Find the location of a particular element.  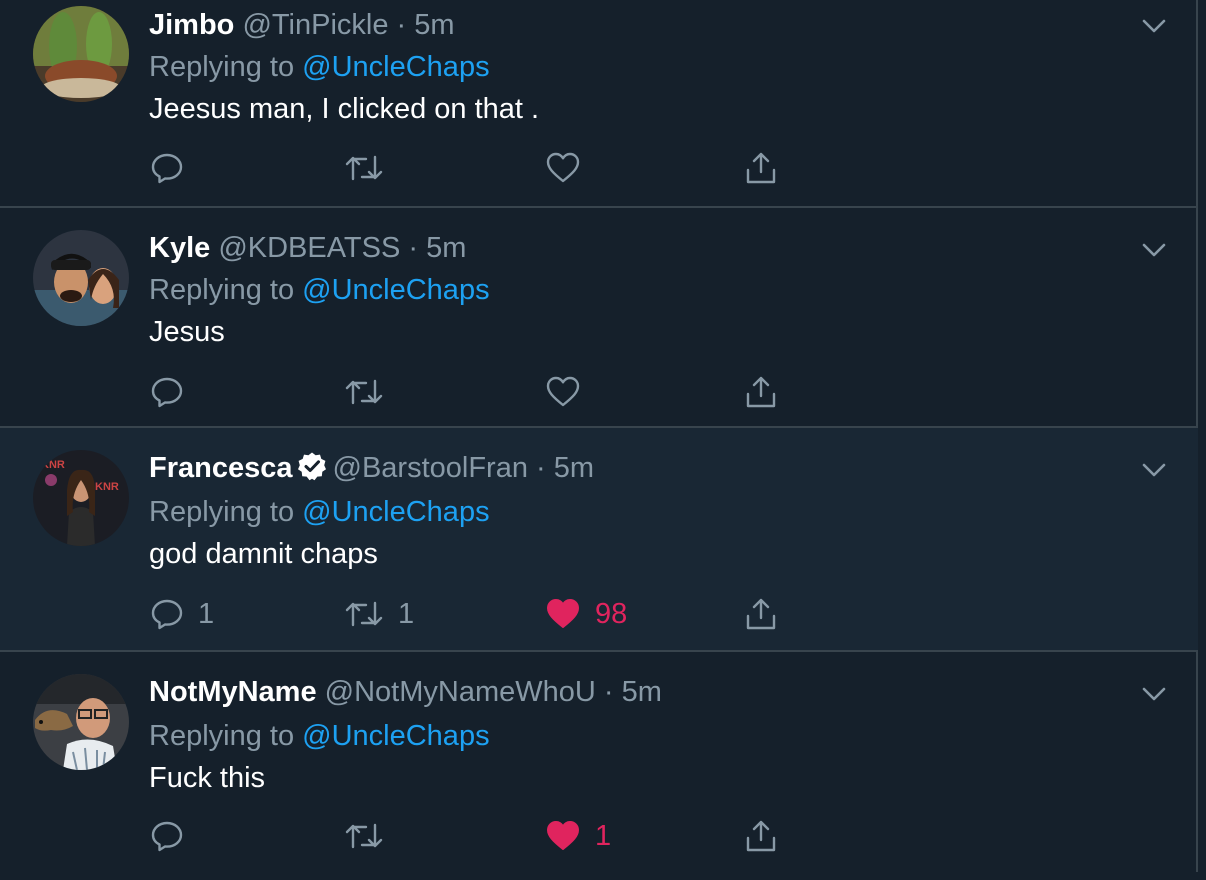

retweet-count: 1 is located at coordinates (406, 613).